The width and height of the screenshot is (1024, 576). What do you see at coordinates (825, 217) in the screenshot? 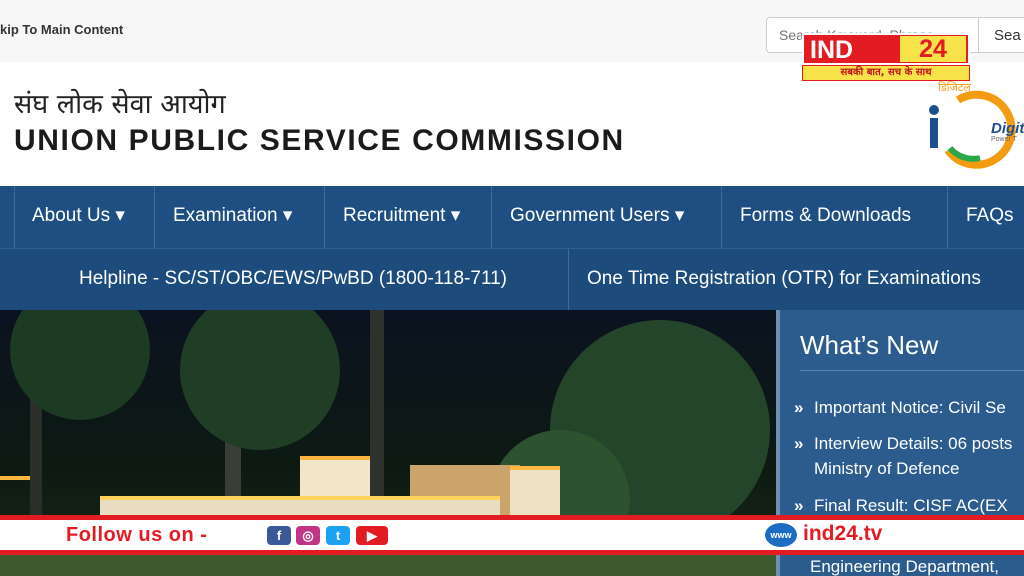
I see `nav-forms-downloads: Forms & Downloads` at bounding box center [825, 217].